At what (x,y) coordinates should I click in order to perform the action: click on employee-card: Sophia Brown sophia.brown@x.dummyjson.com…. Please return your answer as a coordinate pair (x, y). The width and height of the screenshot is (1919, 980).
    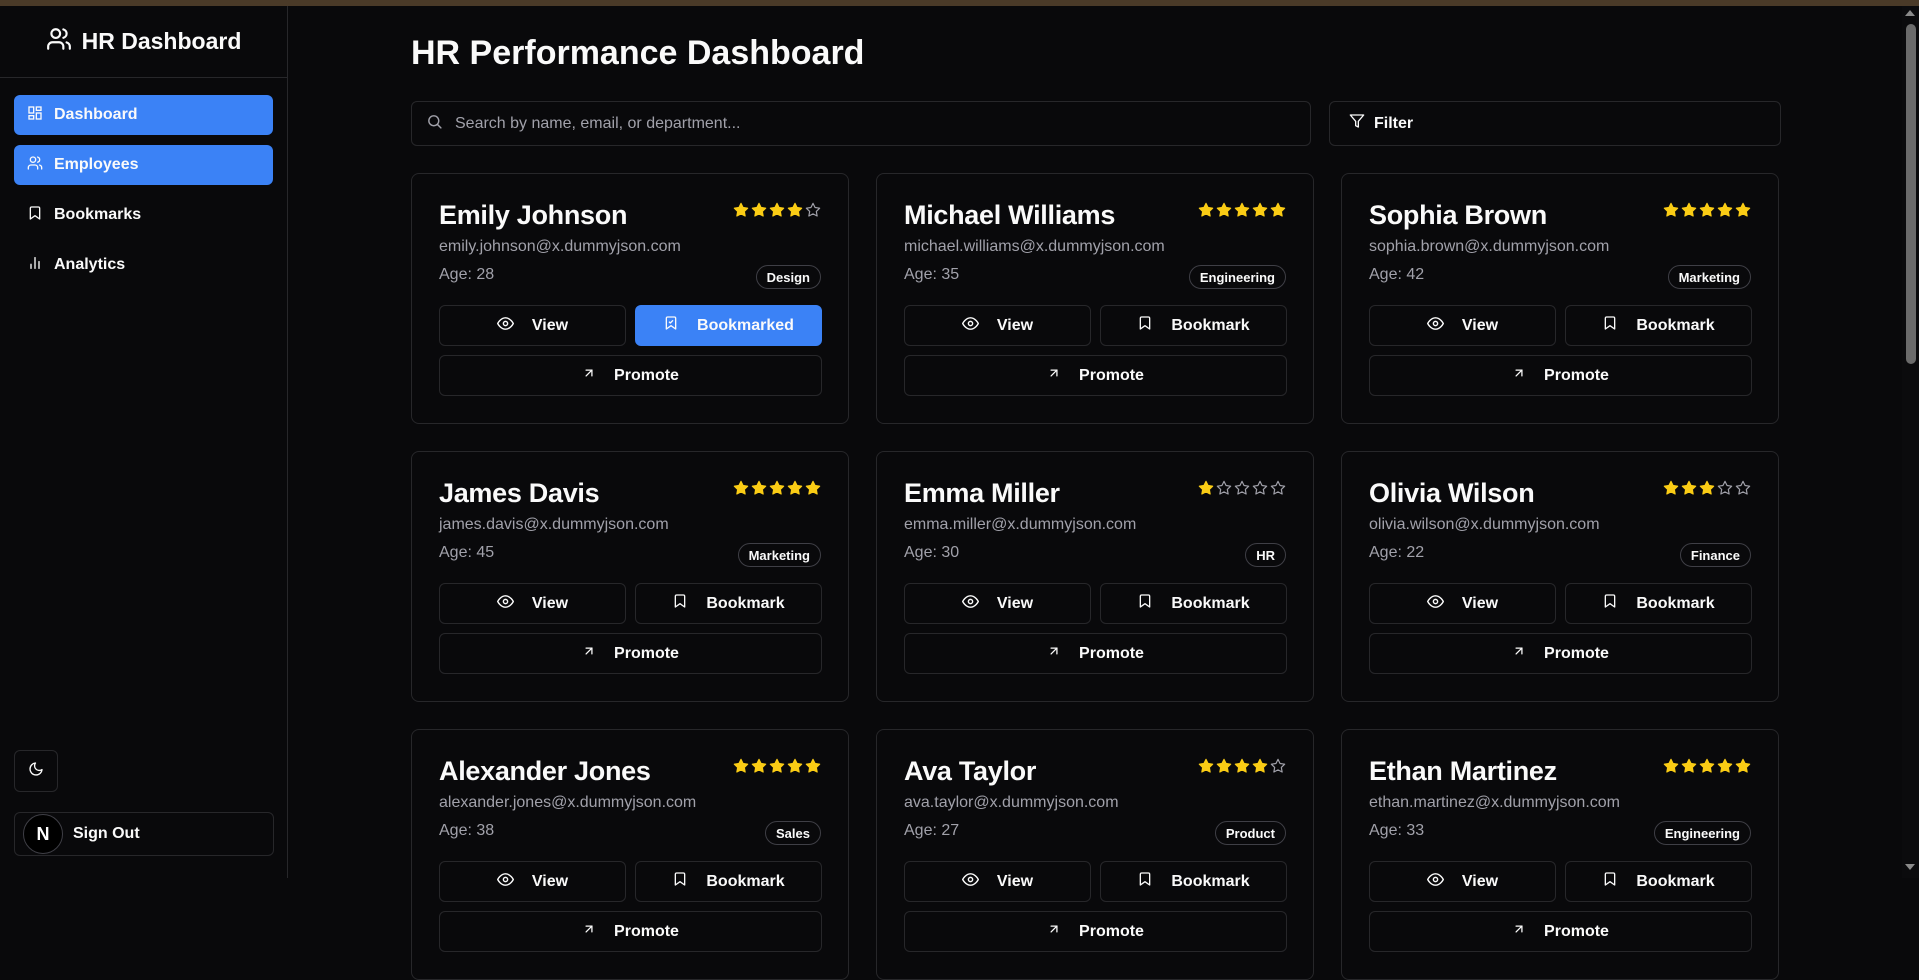
    Looking at the image, I should click on (1560, 298).